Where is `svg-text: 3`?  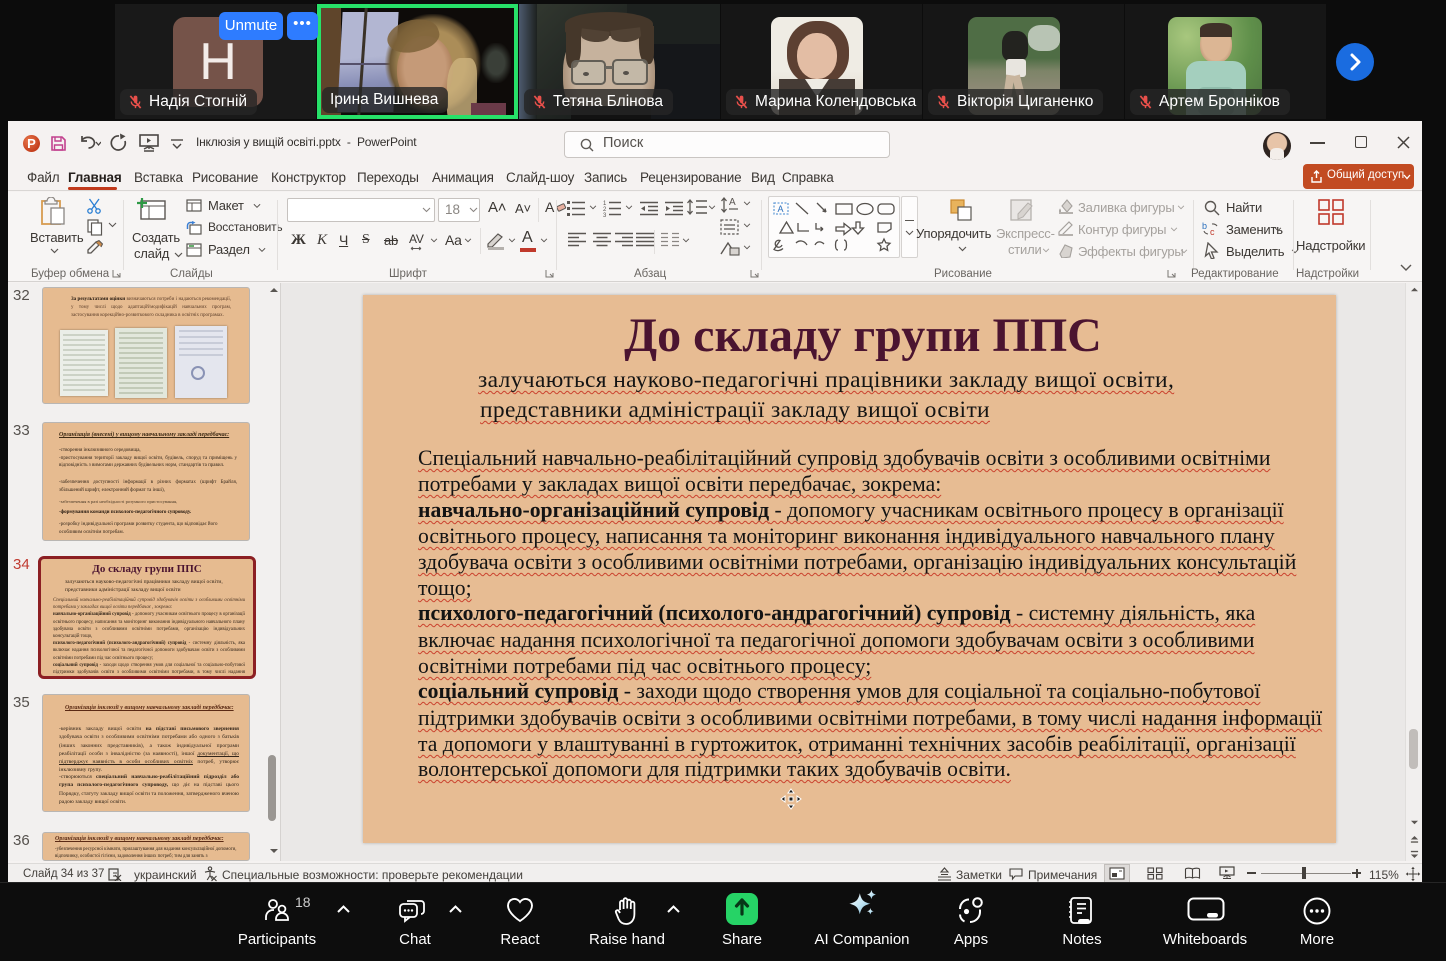 svg-text: 3 is located at coordinates (605, 215).